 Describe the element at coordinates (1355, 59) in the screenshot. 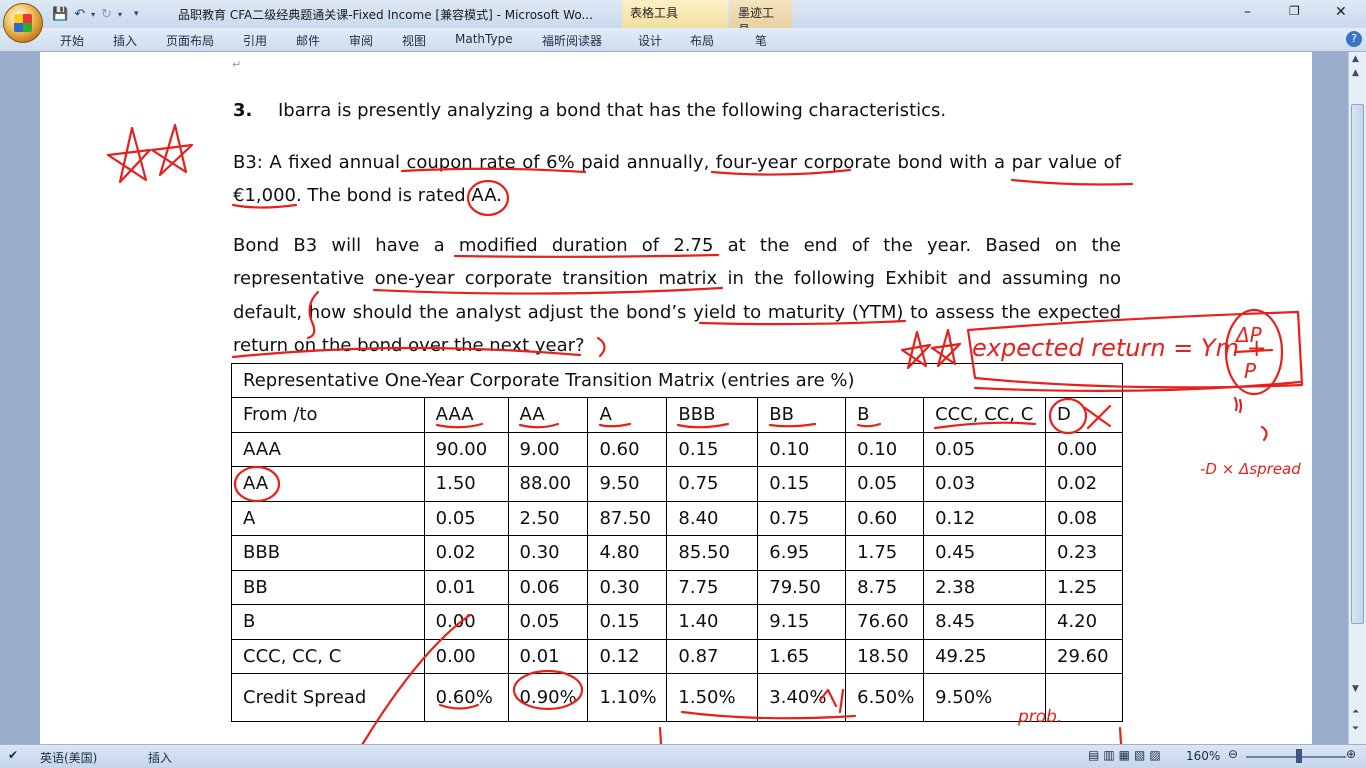

I see `scroll-up-icon: ▲` at that location.